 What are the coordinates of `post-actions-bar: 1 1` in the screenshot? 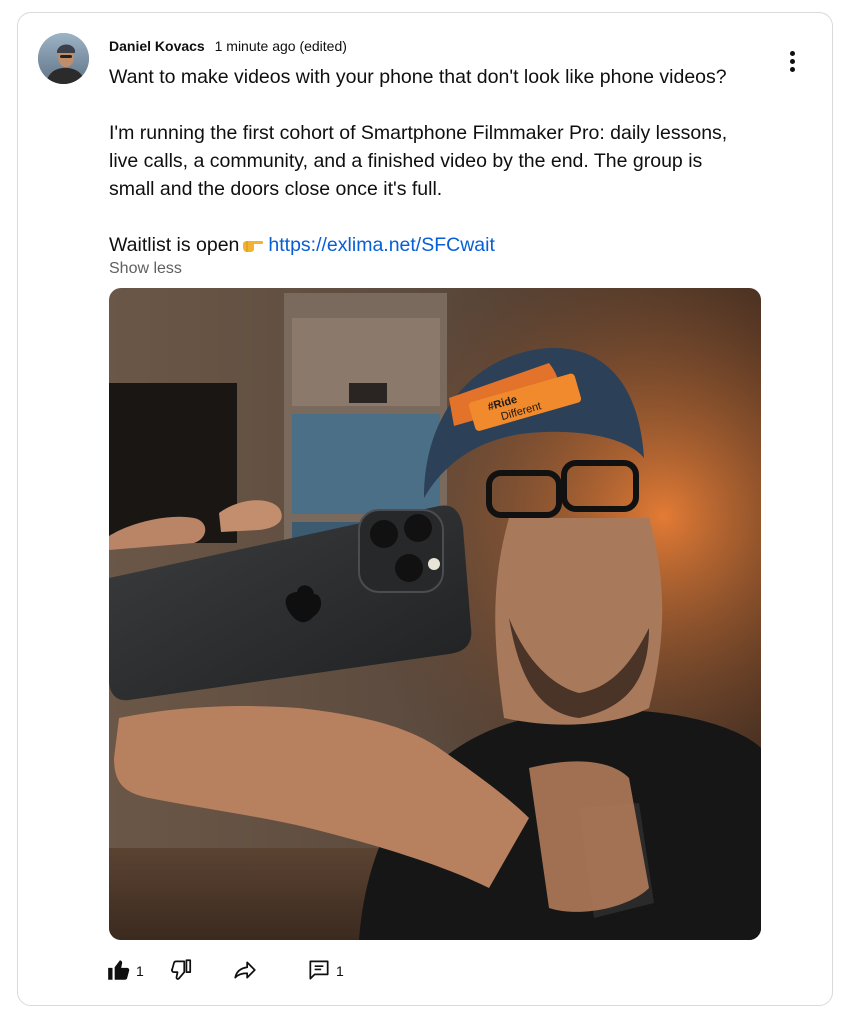 It's located at (256, 971).